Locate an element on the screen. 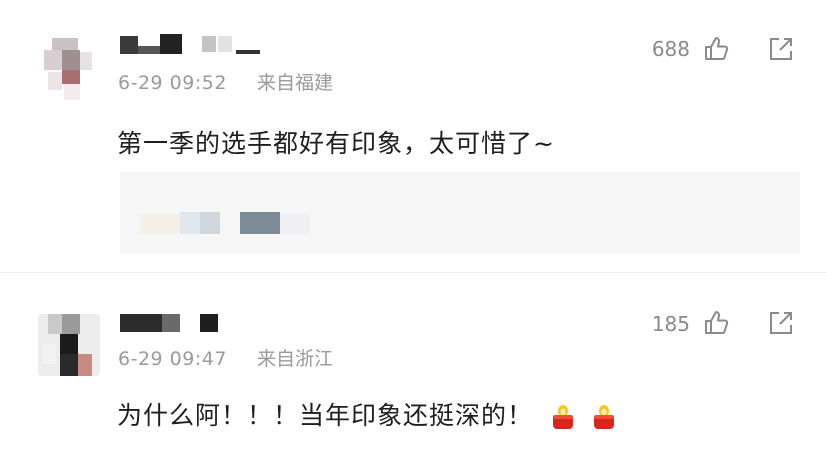 The height and width of the screenshot is (454, 826). comment-meta: 6-29 09:47 来自浙江 is located at coordinates (225, 357).